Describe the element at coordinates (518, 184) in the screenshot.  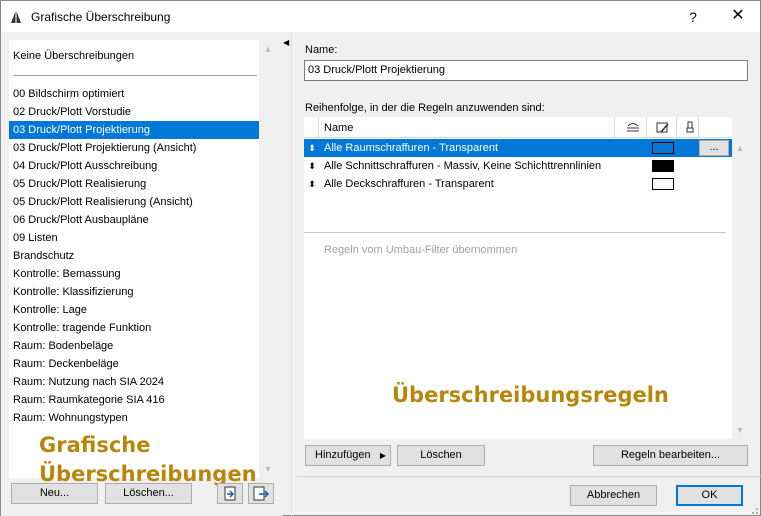
I see `rule-row: ⬍ Alle Deckschraffuren - Transparent` at that location.